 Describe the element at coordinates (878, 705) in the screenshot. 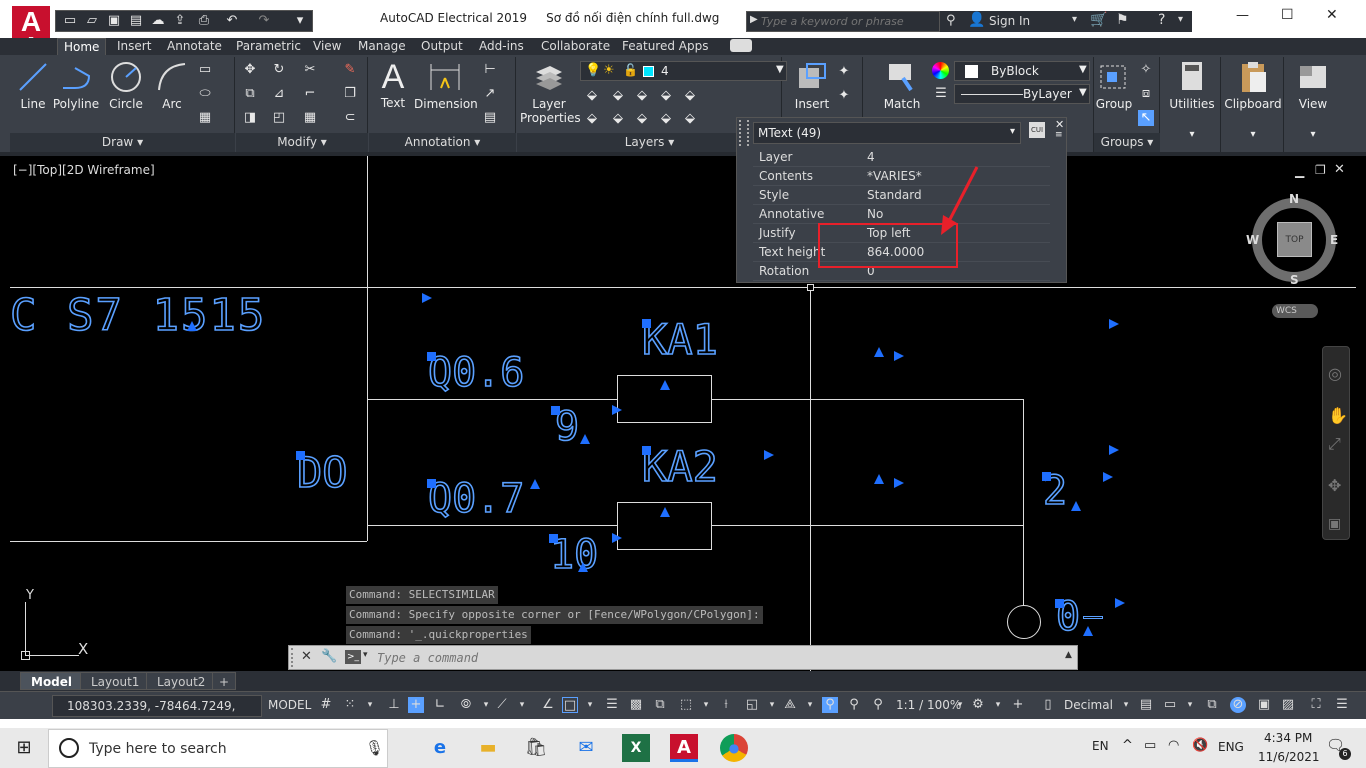

I see `annotation-scale-icon: ⚲` at that location.